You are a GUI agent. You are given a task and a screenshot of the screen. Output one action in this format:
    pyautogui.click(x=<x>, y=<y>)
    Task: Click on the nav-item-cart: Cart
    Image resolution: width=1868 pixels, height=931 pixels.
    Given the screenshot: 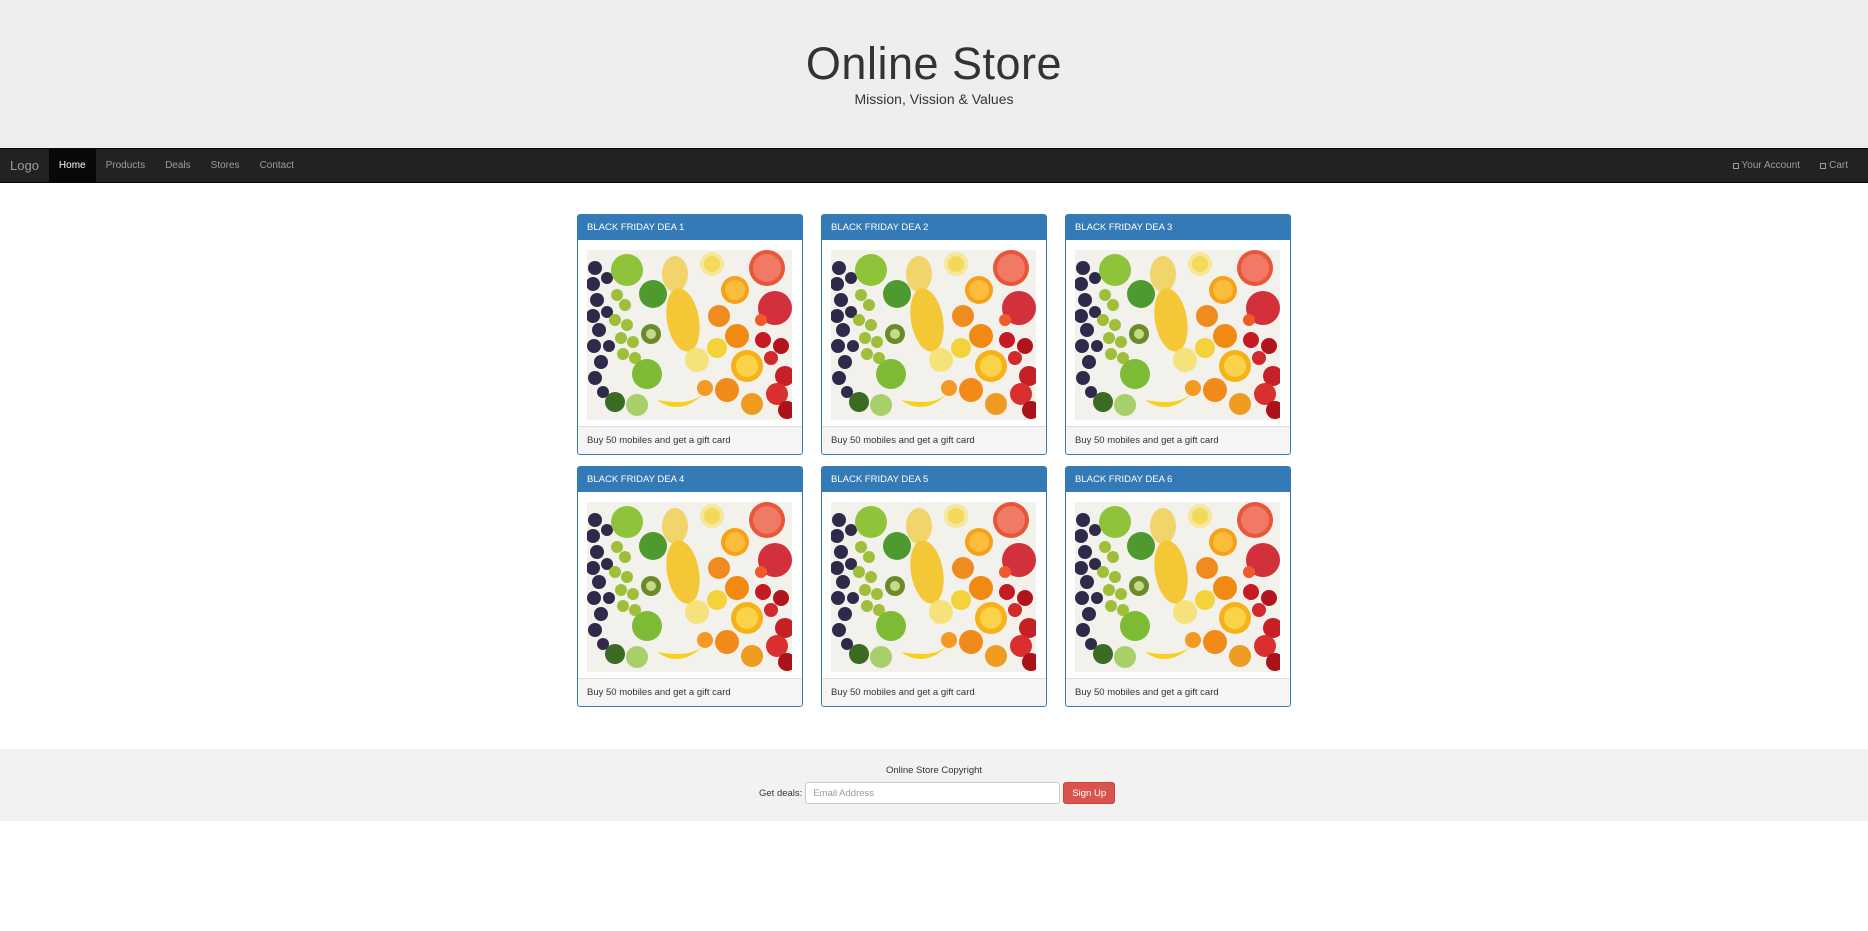 What is the action you would take?
    pyautogui.click(x=1839, y=165)
    